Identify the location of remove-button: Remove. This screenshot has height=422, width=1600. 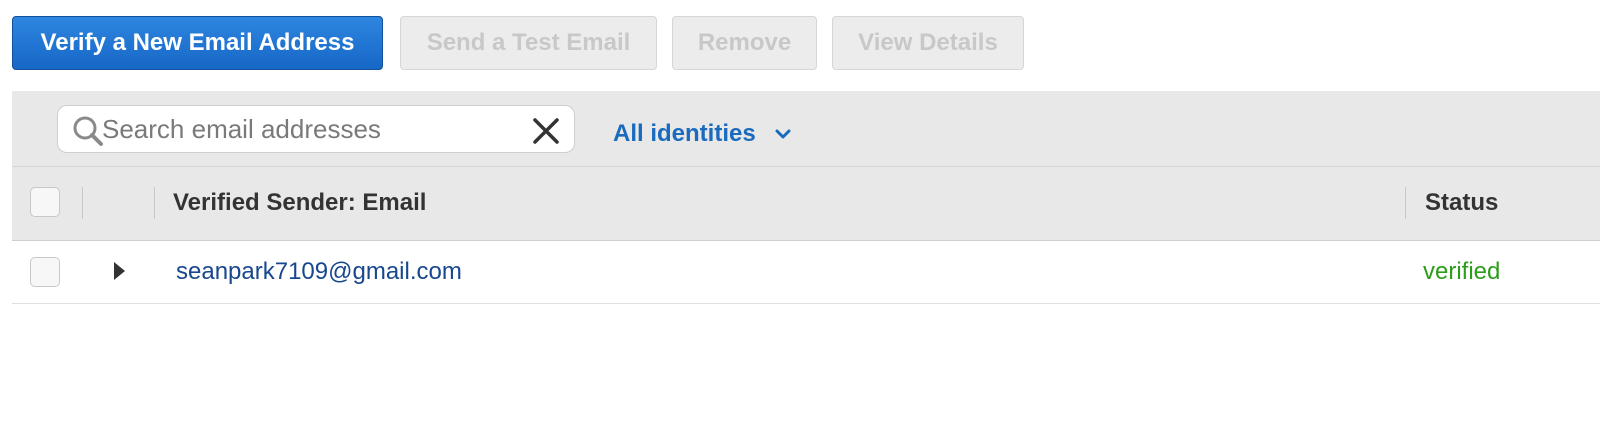
(744, 43).